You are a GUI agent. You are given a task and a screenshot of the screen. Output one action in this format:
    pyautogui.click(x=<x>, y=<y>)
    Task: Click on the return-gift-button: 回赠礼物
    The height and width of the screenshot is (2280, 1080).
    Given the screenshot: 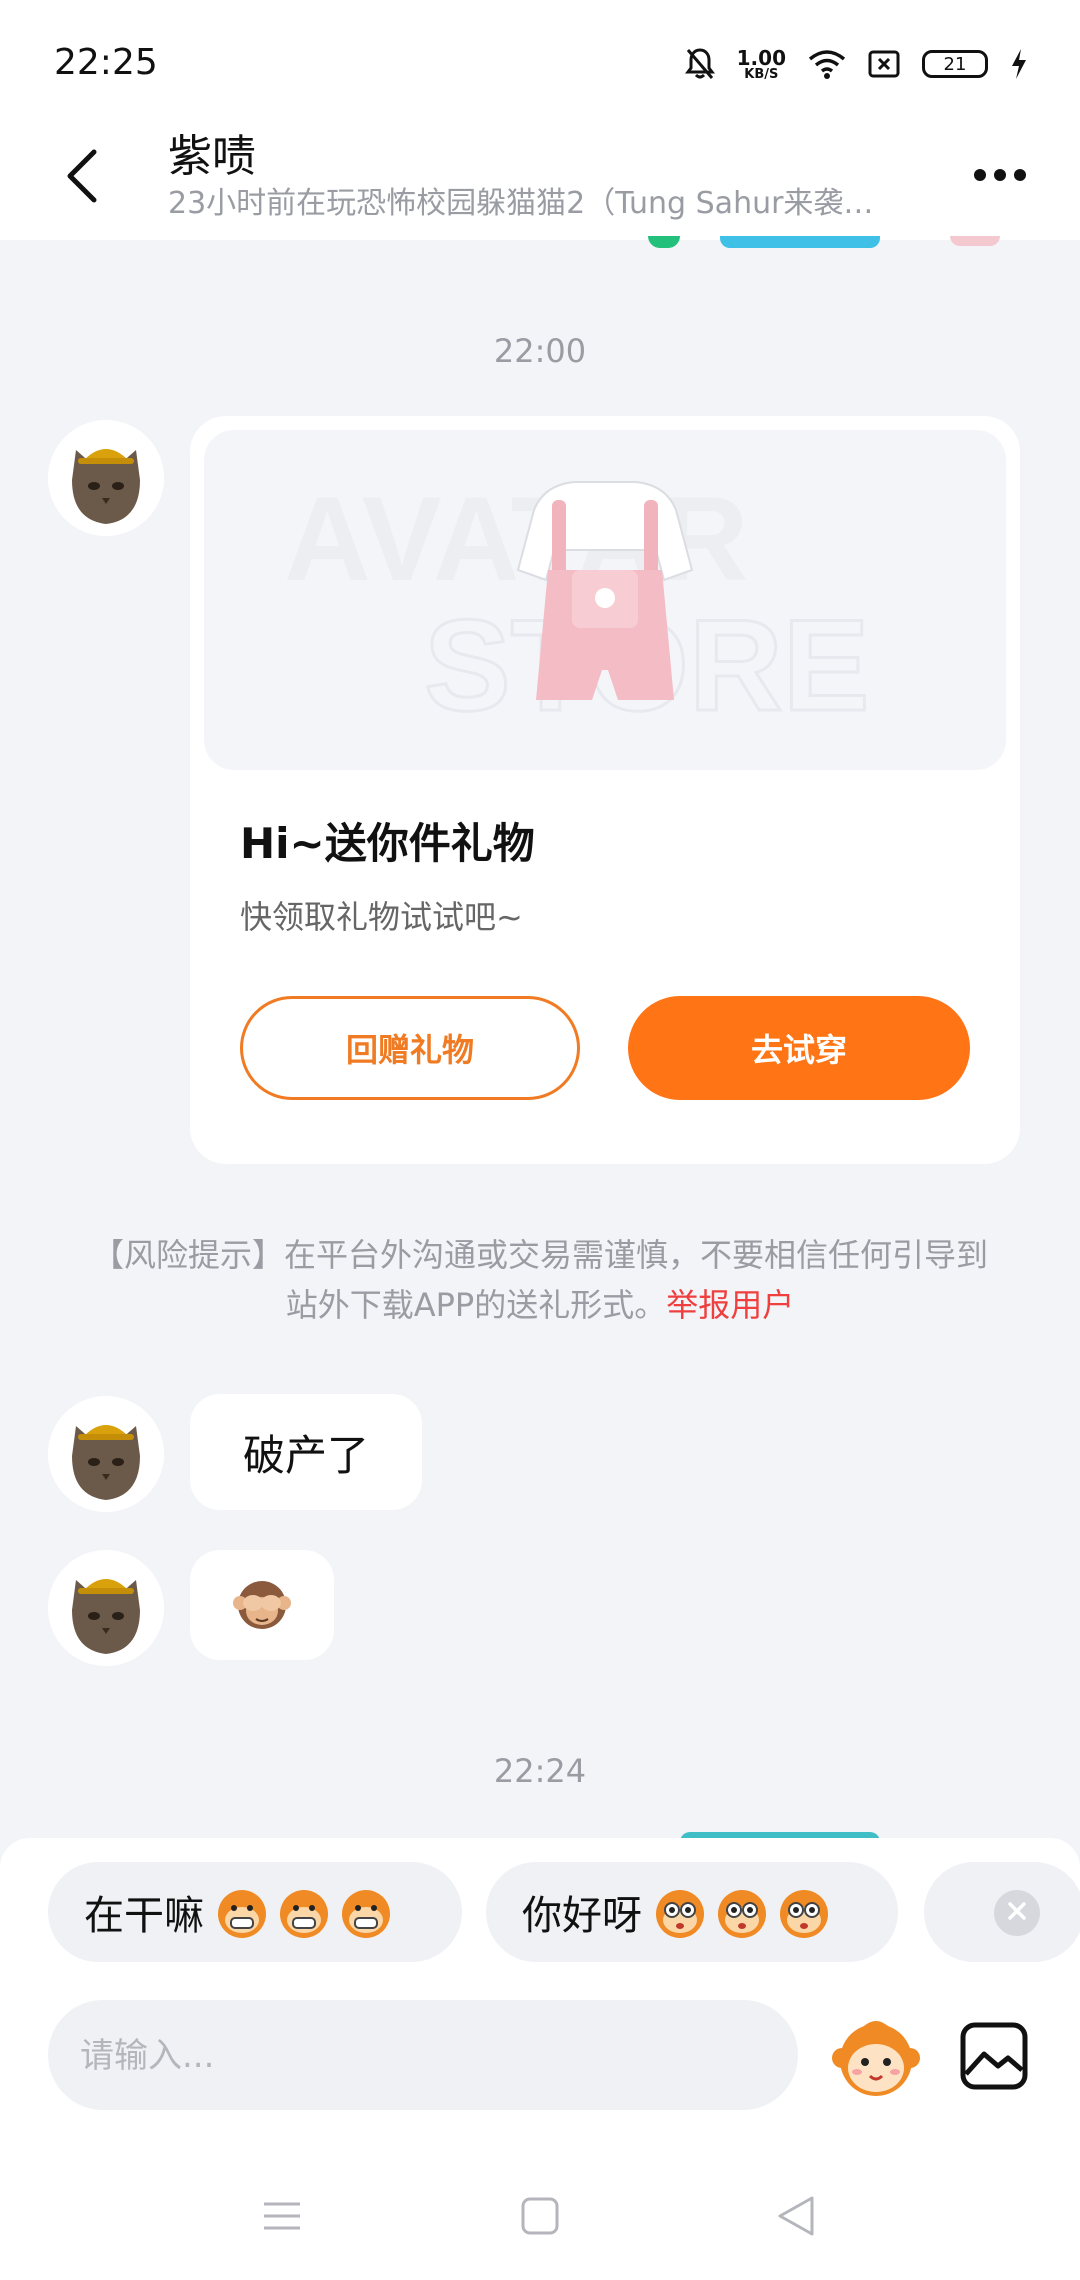 What is the action you would take?
    pyautogui.click(x=410, y=1048)
    